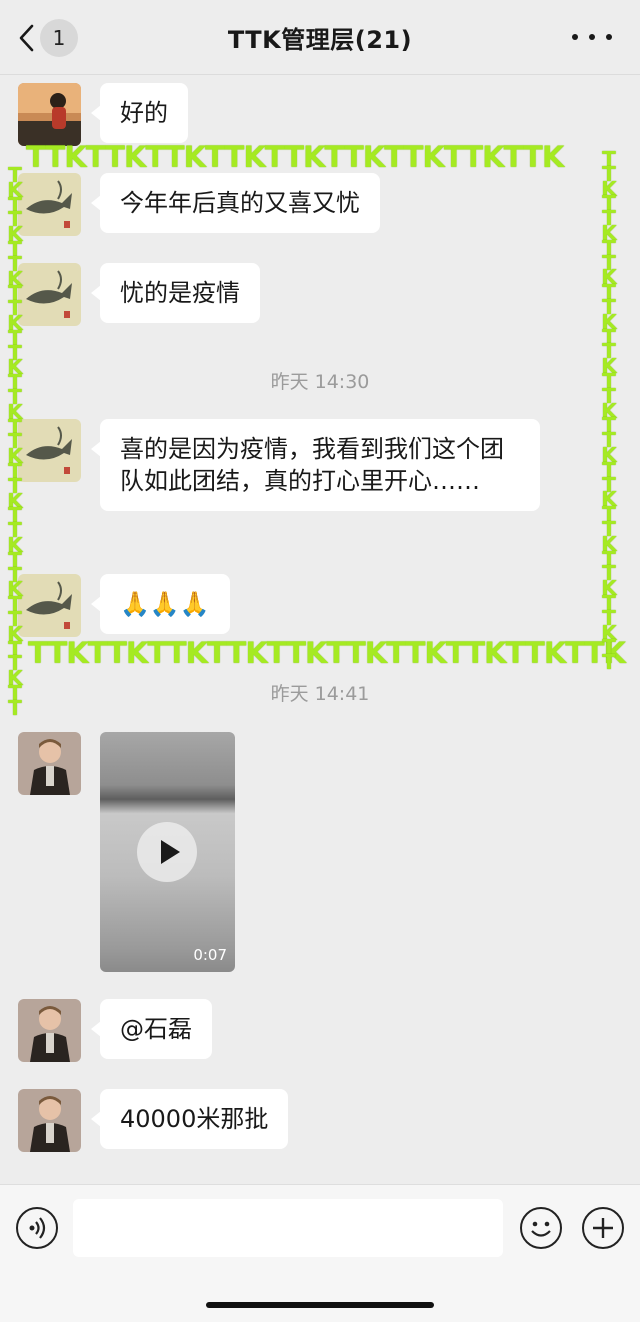 The height and width of the screenshot is (1322, 640). What do you see at coordinates (320, 1305) in the screenshot?
I see `home-indicator` at bounding box center [320, 1305].